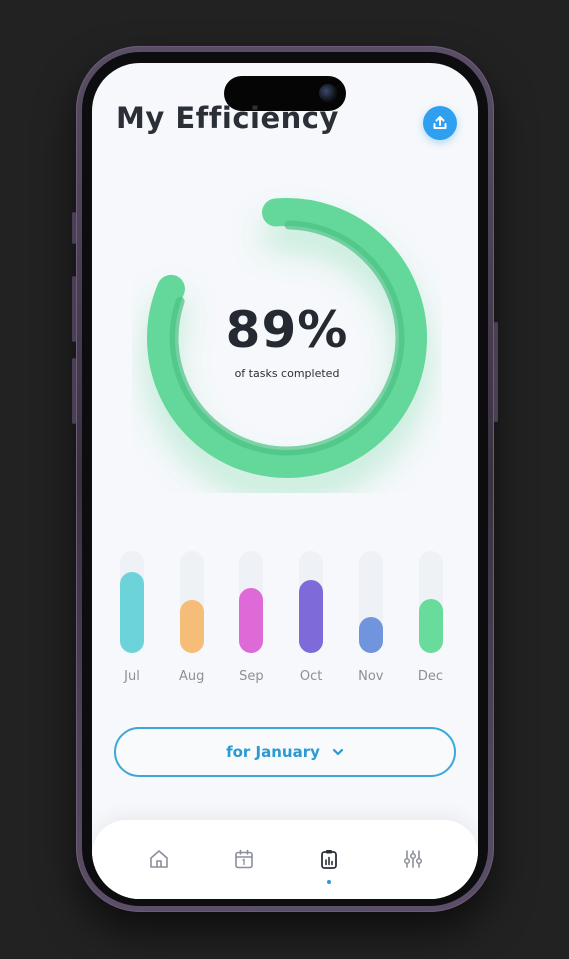 The image size is (569, 959). Describe the element at coordinates (328, 93) in the screenshot. I see `camera-icon` at that location.